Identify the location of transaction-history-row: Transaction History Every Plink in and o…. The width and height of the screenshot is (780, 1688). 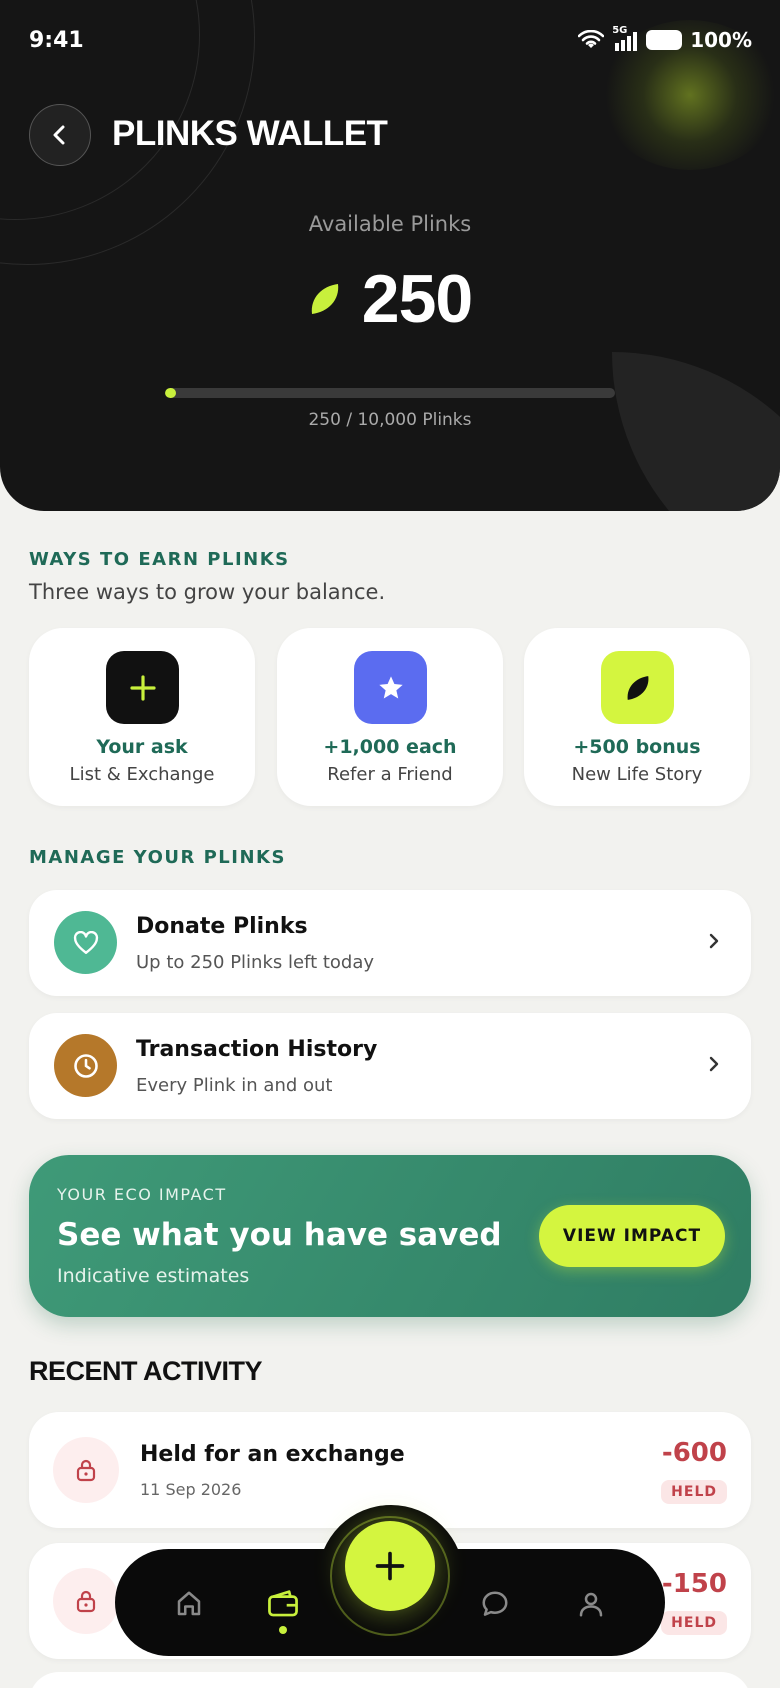
(390, 1066).